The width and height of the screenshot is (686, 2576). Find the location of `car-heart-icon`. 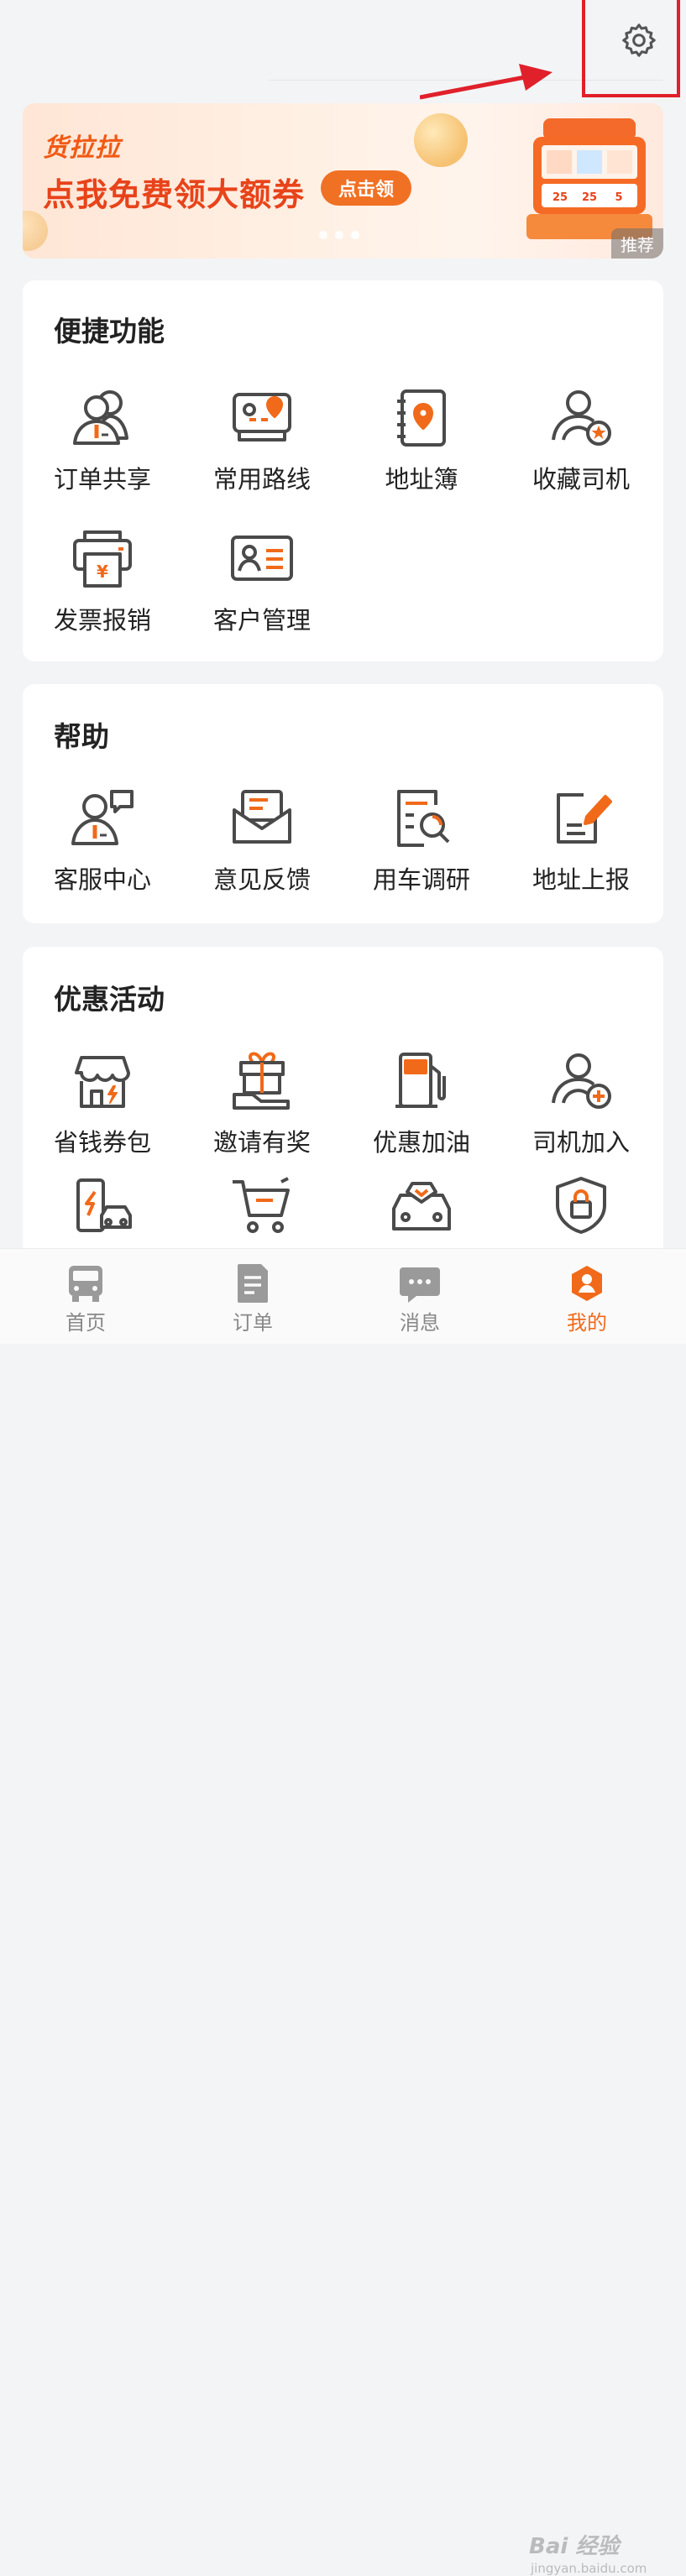

car-heart-icon is located at coordinates (421, 1206).